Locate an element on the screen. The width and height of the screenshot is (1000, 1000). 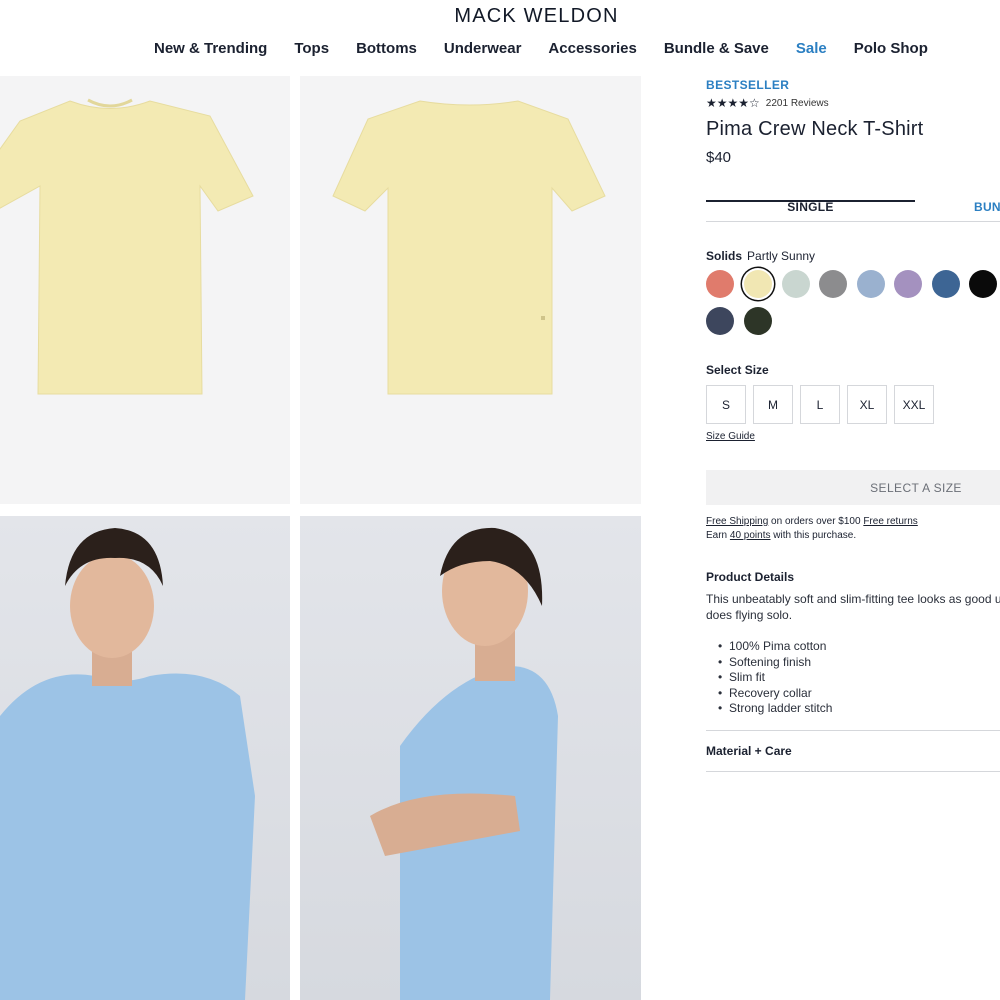
material-care-accordion: Material + Care is located at coordinates (749, 751).